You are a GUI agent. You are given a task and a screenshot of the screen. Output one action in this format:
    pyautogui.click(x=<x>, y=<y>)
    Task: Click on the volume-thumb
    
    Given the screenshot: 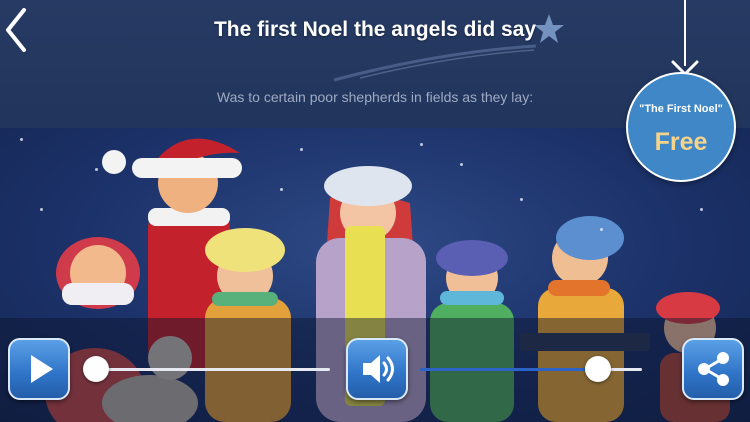 What is the action you would take?
    pyautogui.click(x=597, y=369)
    